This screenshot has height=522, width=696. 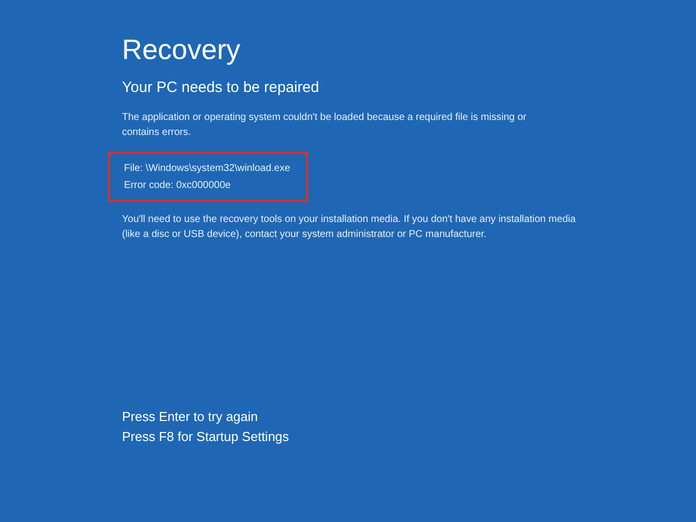 I want to click on error-detail: File: \Windows\system32\winload.exe, so click(x=207, y=169).